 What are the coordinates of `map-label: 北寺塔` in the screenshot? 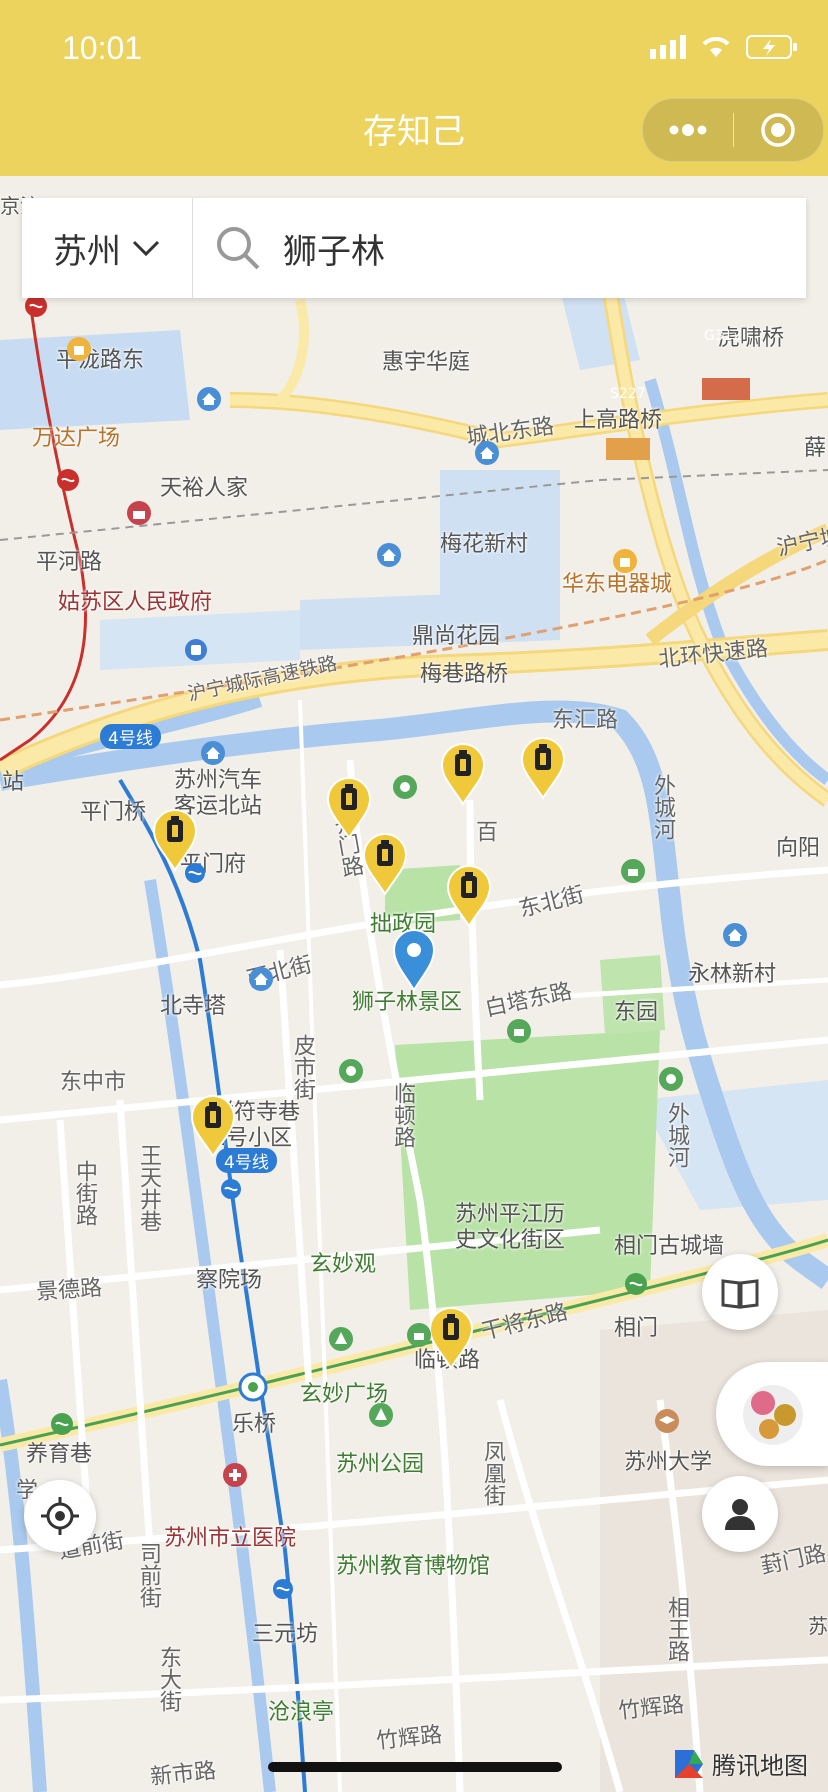 It's located at (193, 1006).